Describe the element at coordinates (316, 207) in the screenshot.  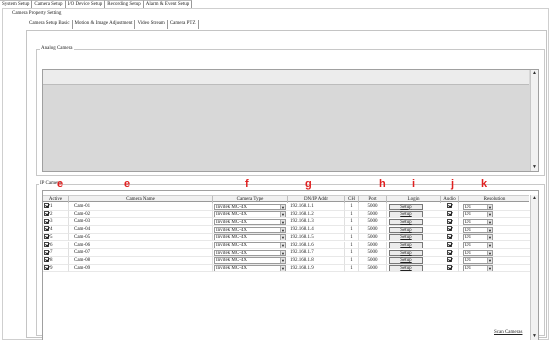
I see `ip-addr-cell: 192.168.1.1` at that location.